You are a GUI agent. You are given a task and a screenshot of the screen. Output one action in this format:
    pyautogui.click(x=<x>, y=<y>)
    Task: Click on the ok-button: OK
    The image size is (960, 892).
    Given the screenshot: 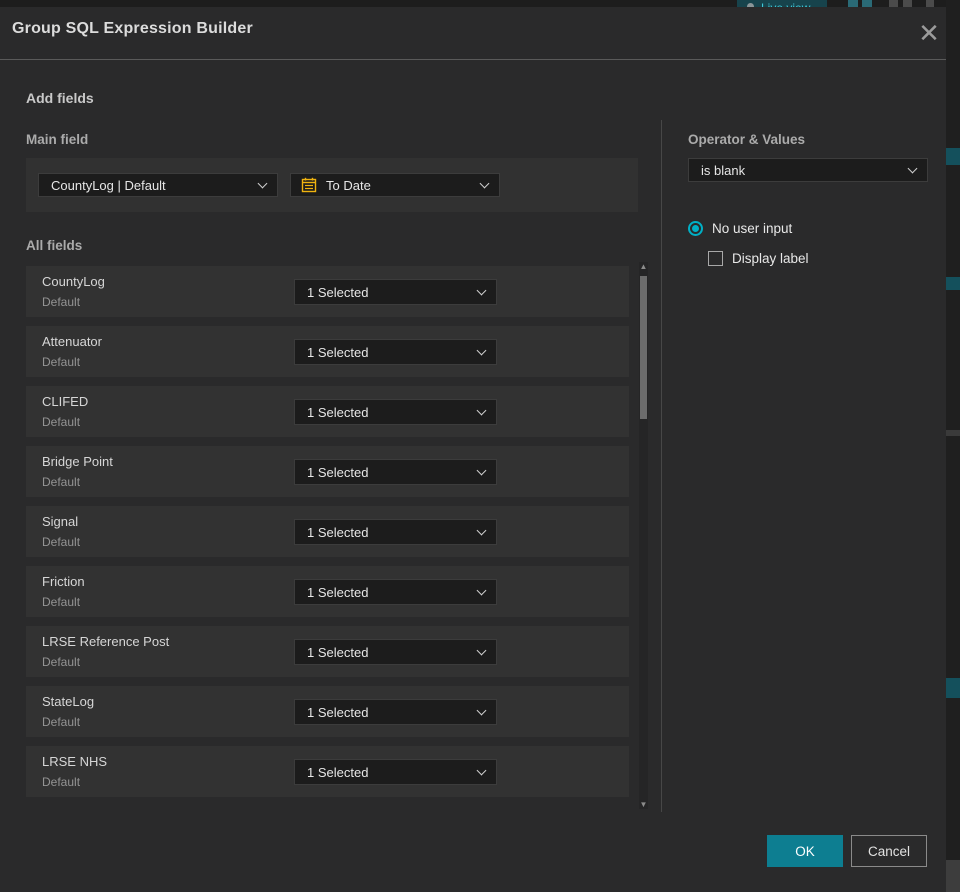 What is the action you would take?
    pyautogui.click(x=805, y=851)
    